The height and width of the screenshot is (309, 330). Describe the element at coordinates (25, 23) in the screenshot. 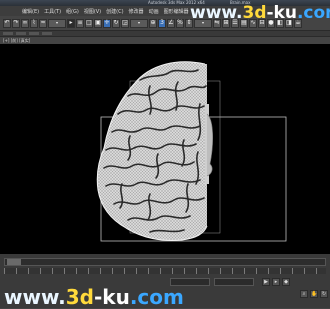

I see `link-icon: ∞` at that location.